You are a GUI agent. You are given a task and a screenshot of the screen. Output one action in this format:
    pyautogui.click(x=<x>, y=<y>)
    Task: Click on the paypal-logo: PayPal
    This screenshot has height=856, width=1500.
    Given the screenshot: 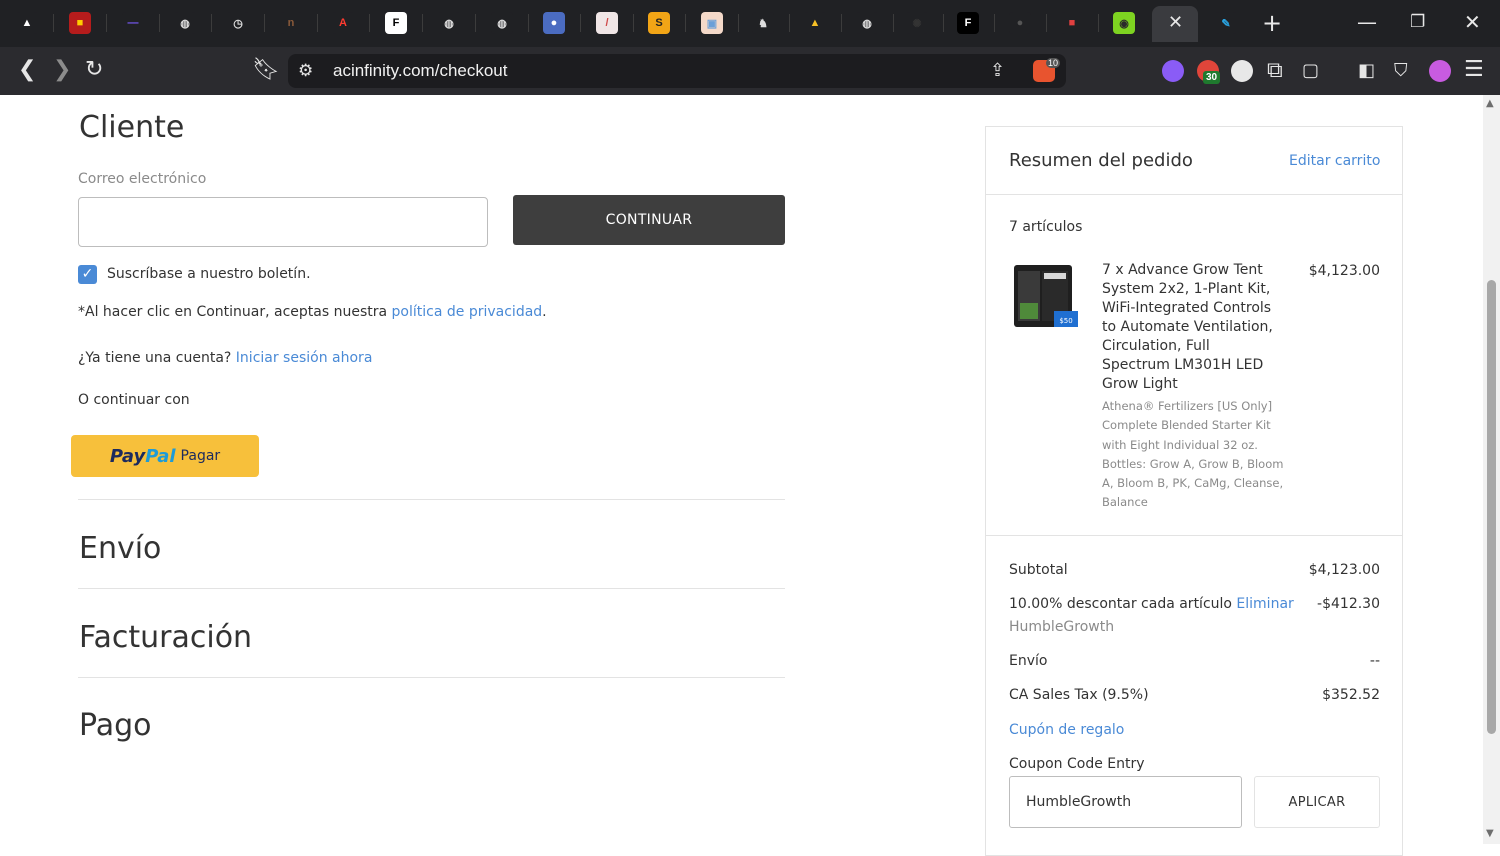 What is the action you would take?
    pyautogui.click(x=143, y=456)
    